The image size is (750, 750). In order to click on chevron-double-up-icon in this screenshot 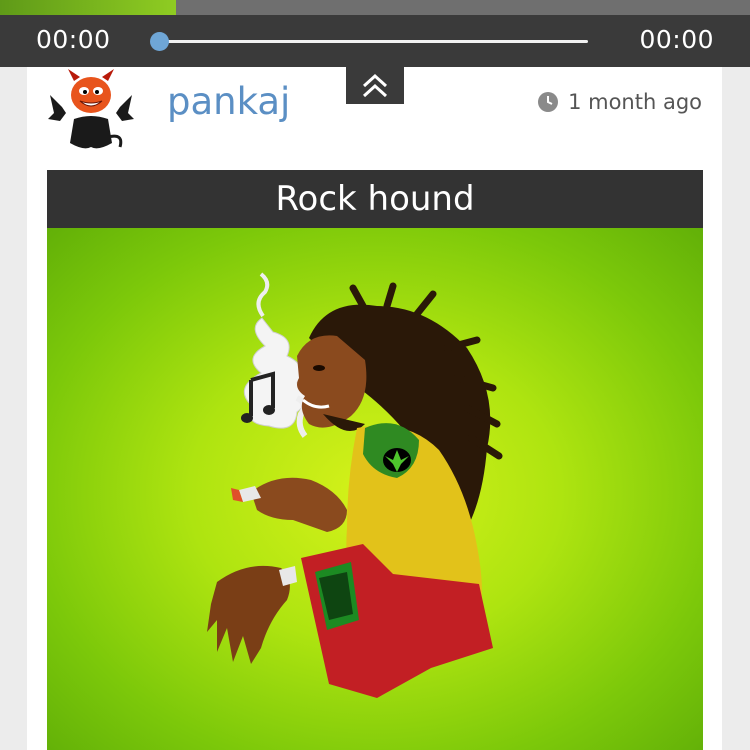, I will do `click(375, 85)`.